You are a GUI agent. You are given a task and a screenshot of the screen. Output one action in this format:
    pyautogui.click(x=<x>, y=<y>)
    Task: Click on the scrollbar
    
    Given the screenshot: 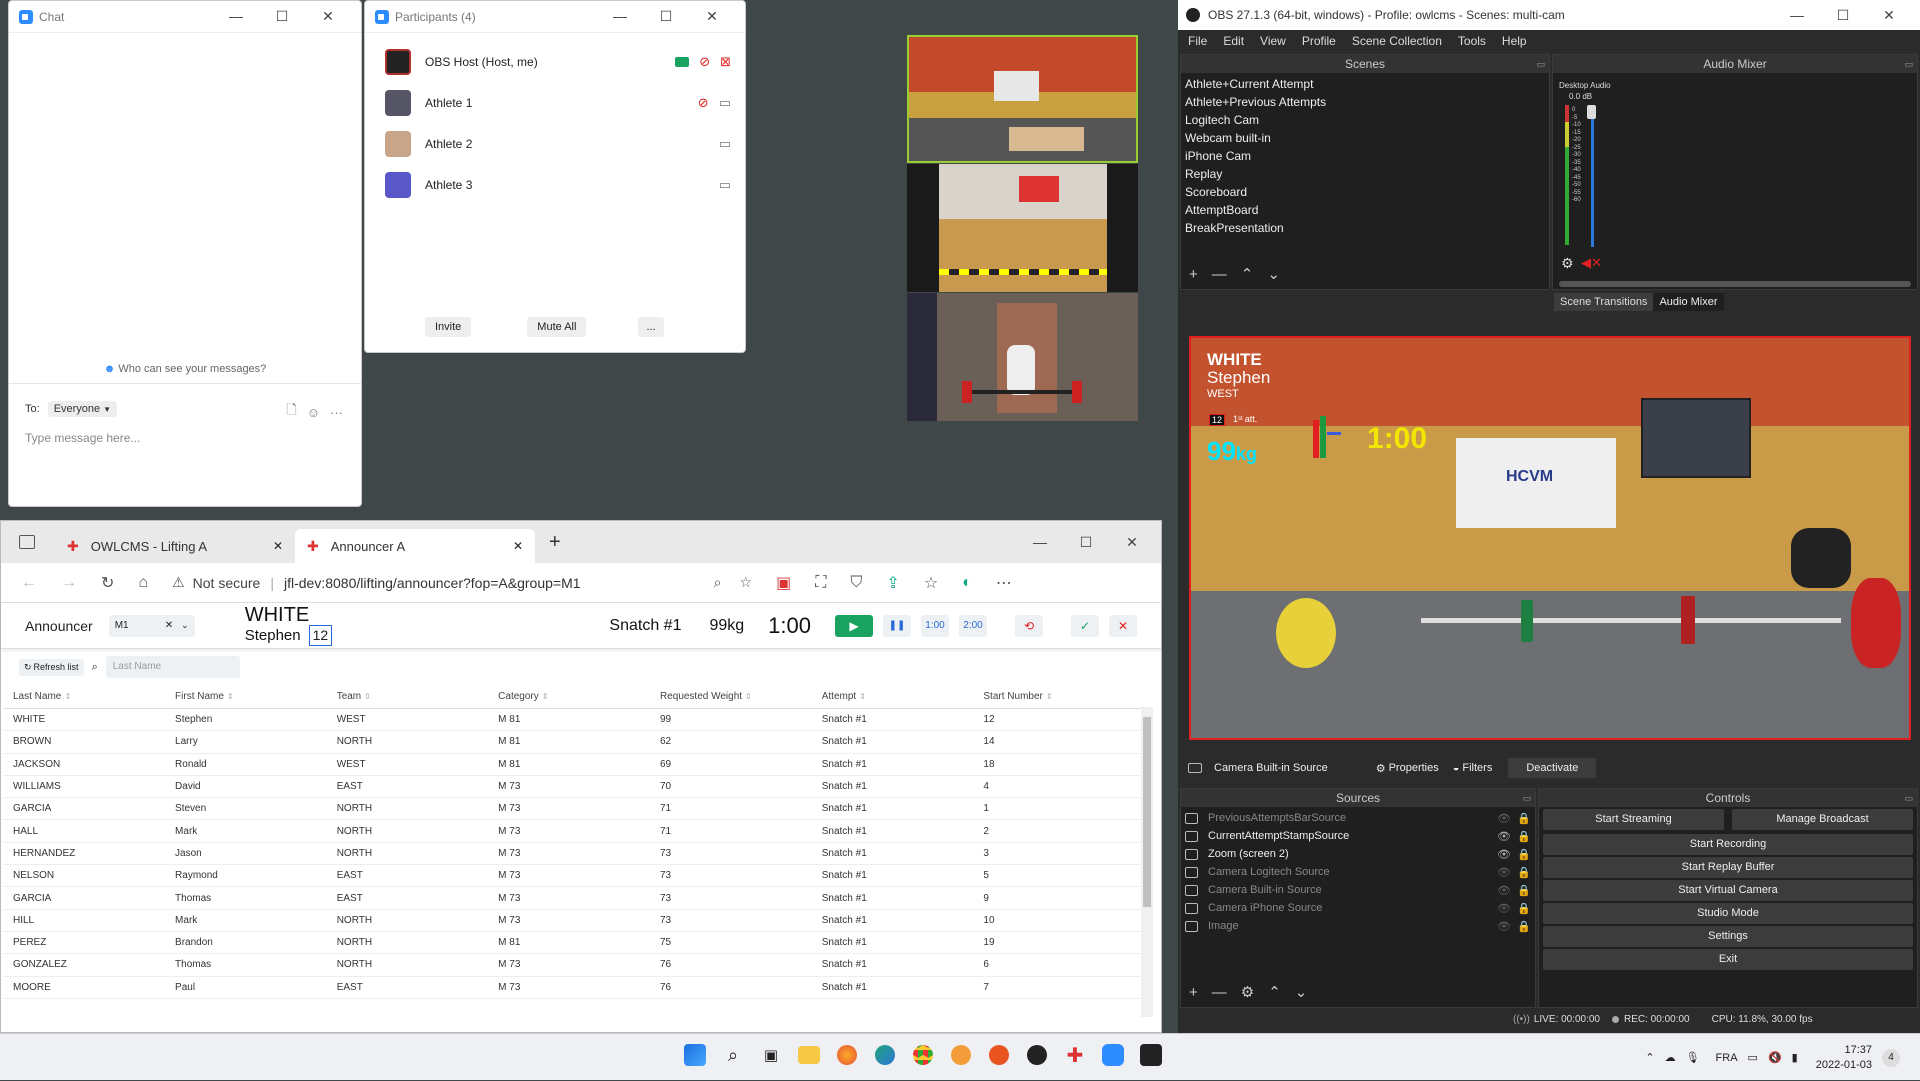 What is the action you would take?
    pyautogui.click(x=1147, y=862)
    